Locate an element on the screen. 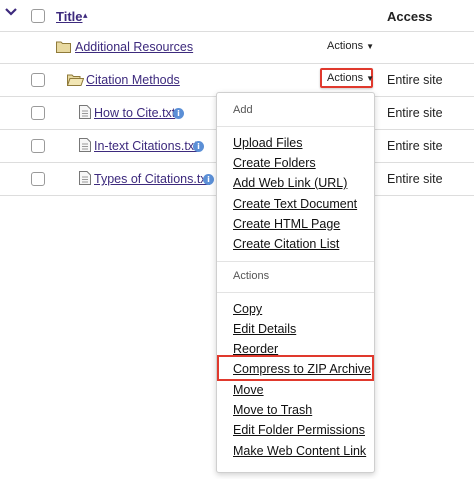 Image resolution: width=474 pixels, height=479 pixels. menu-item-reorder: Reorder is located at coordinates (255, 349).